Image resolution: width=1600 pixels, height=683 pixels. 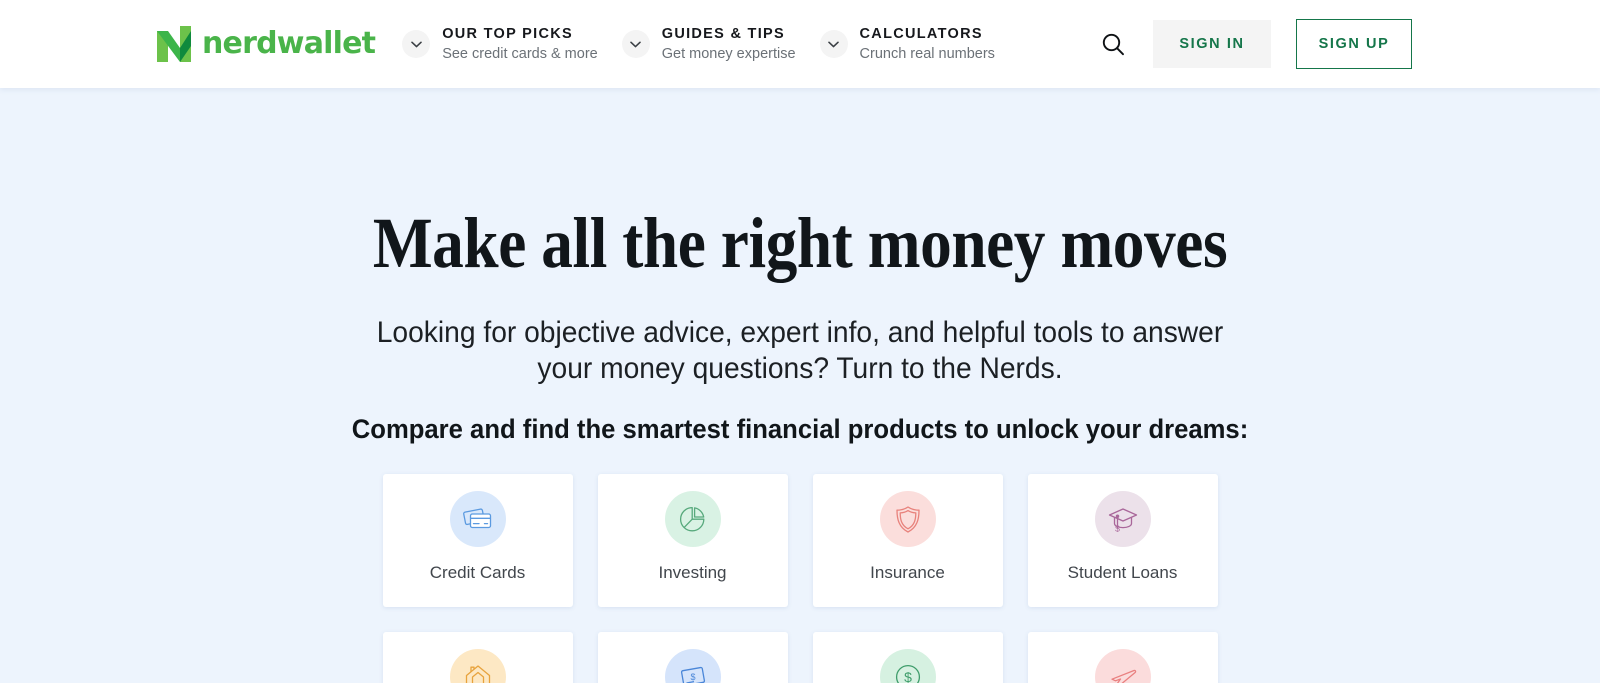 What do you see at coordinates (174, 44) in the screenshot?
I see `nerdwallet-n-logo-icon` at bounding box center [174, 44].